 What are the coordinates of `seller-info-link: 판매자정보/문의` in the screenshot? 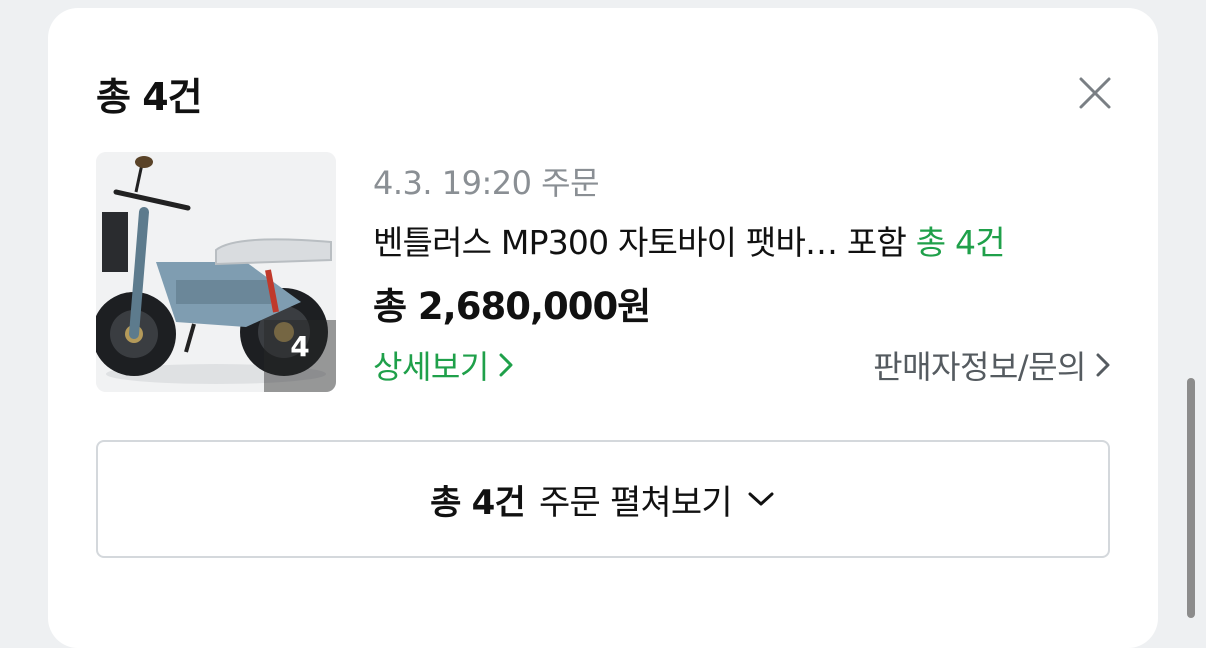 It's located at (992, 365).